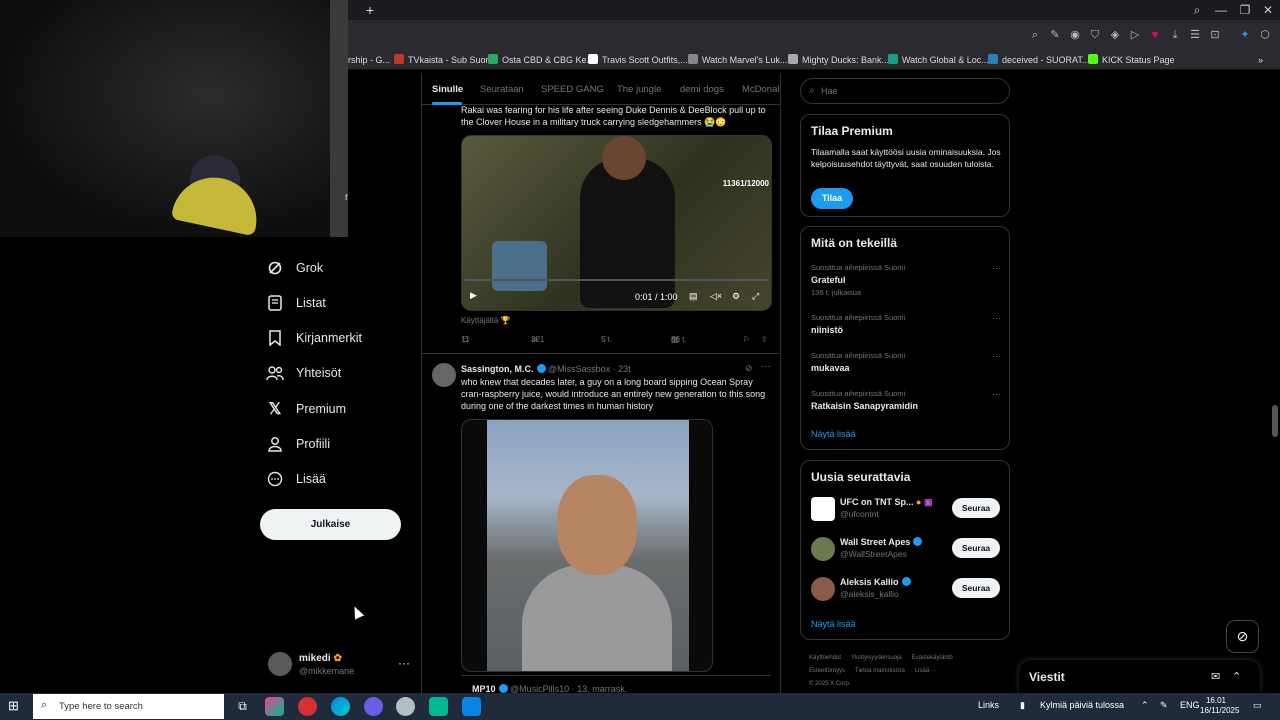 Image resolution: width=1280 pixels, height=720 pixels. Describe the element at coordinates (572, 89) in the screenshot. I see `tab-speed-gang: SPEED GANG` at that location.